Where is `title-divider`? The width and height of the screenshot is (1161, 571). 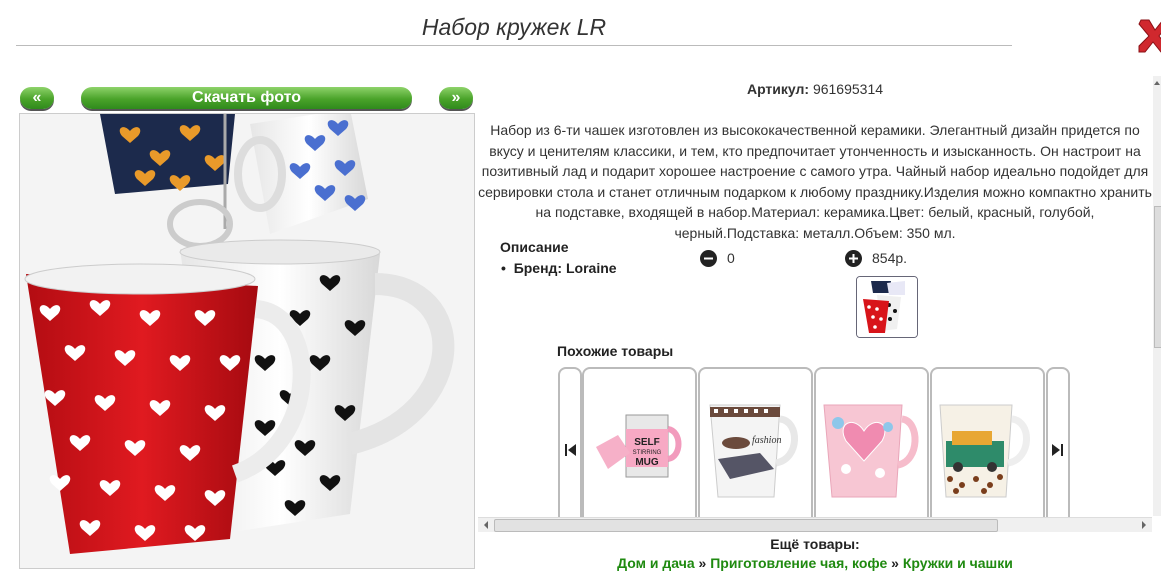 title-divider is located at coordinates (514, 45).